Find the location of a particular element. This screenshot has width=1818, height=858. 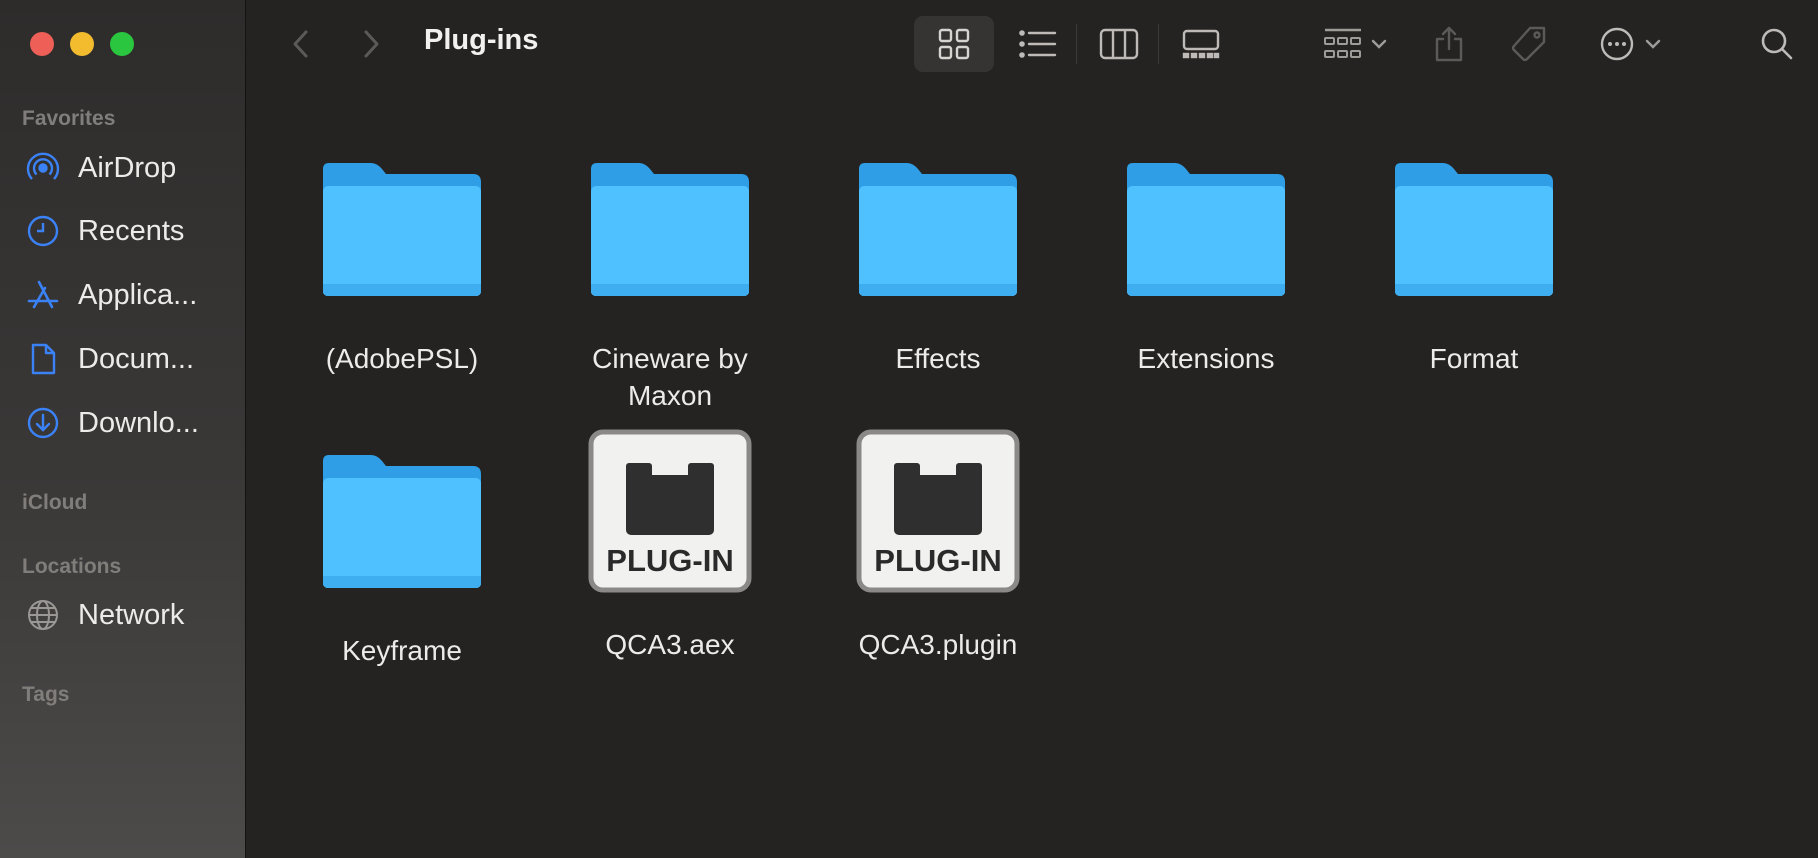

plugin-item: PLUG-IN QCA3.plugin is located at coordinates (938, 544).